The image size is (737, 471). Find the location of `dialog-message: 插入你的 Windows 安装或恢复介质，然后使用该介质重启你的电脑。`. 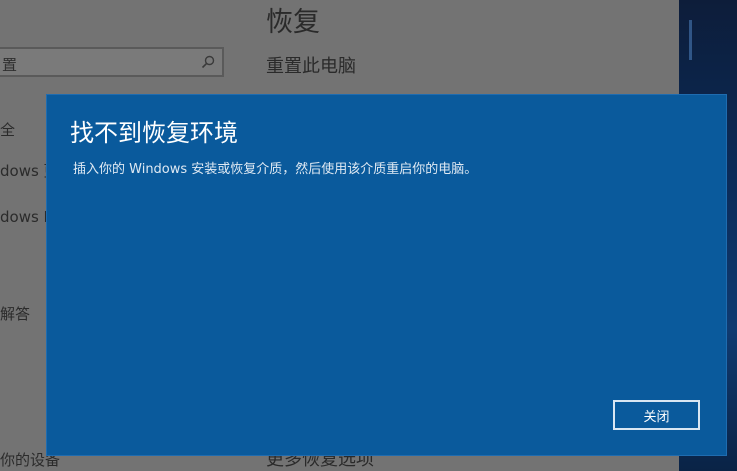

dialog-message: 插入你的 Windows 安装或恢复介质，然后使用该介质重启你的电脑。 is located at coordinates (275, 169).